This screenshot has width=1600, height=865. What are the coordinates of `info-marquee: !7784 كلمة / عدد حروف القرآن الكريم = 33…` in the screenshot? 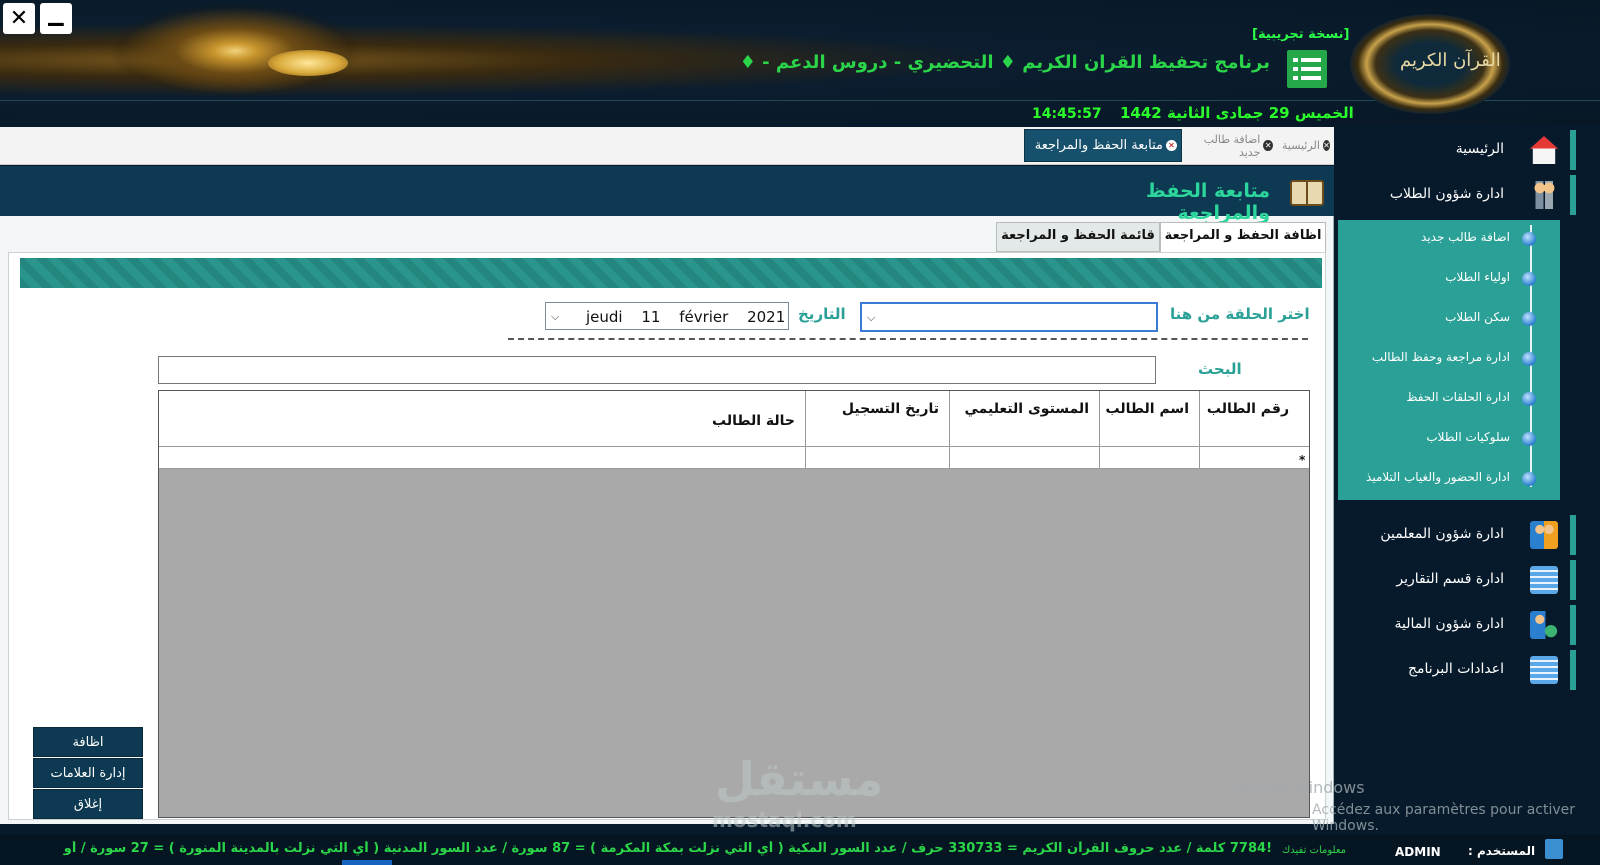 It's located at (667, 848).